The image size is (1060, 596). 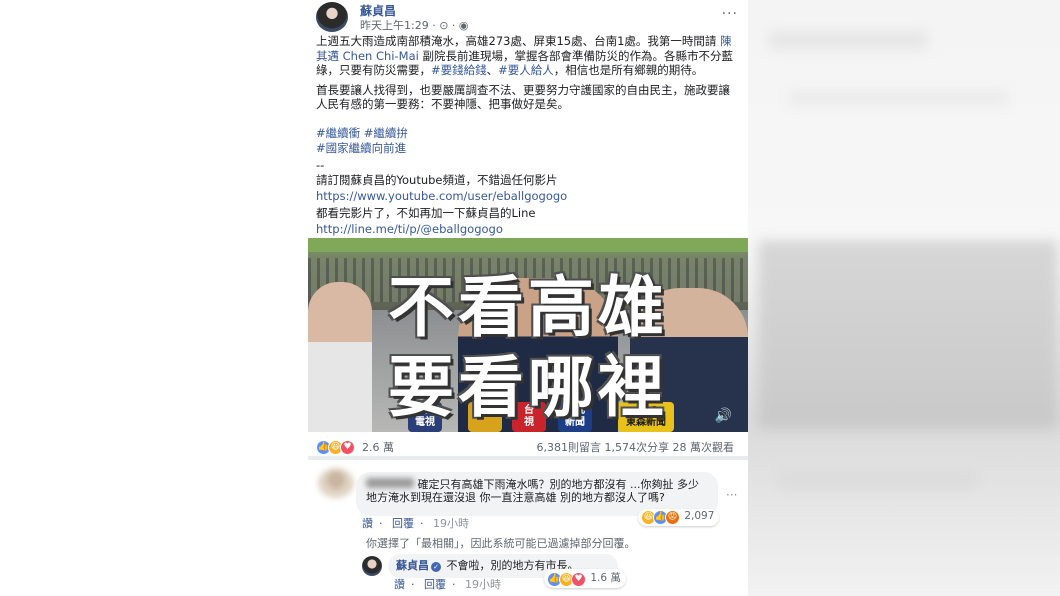 I want to click on signature-dash: --, so click(x=320, y=165).